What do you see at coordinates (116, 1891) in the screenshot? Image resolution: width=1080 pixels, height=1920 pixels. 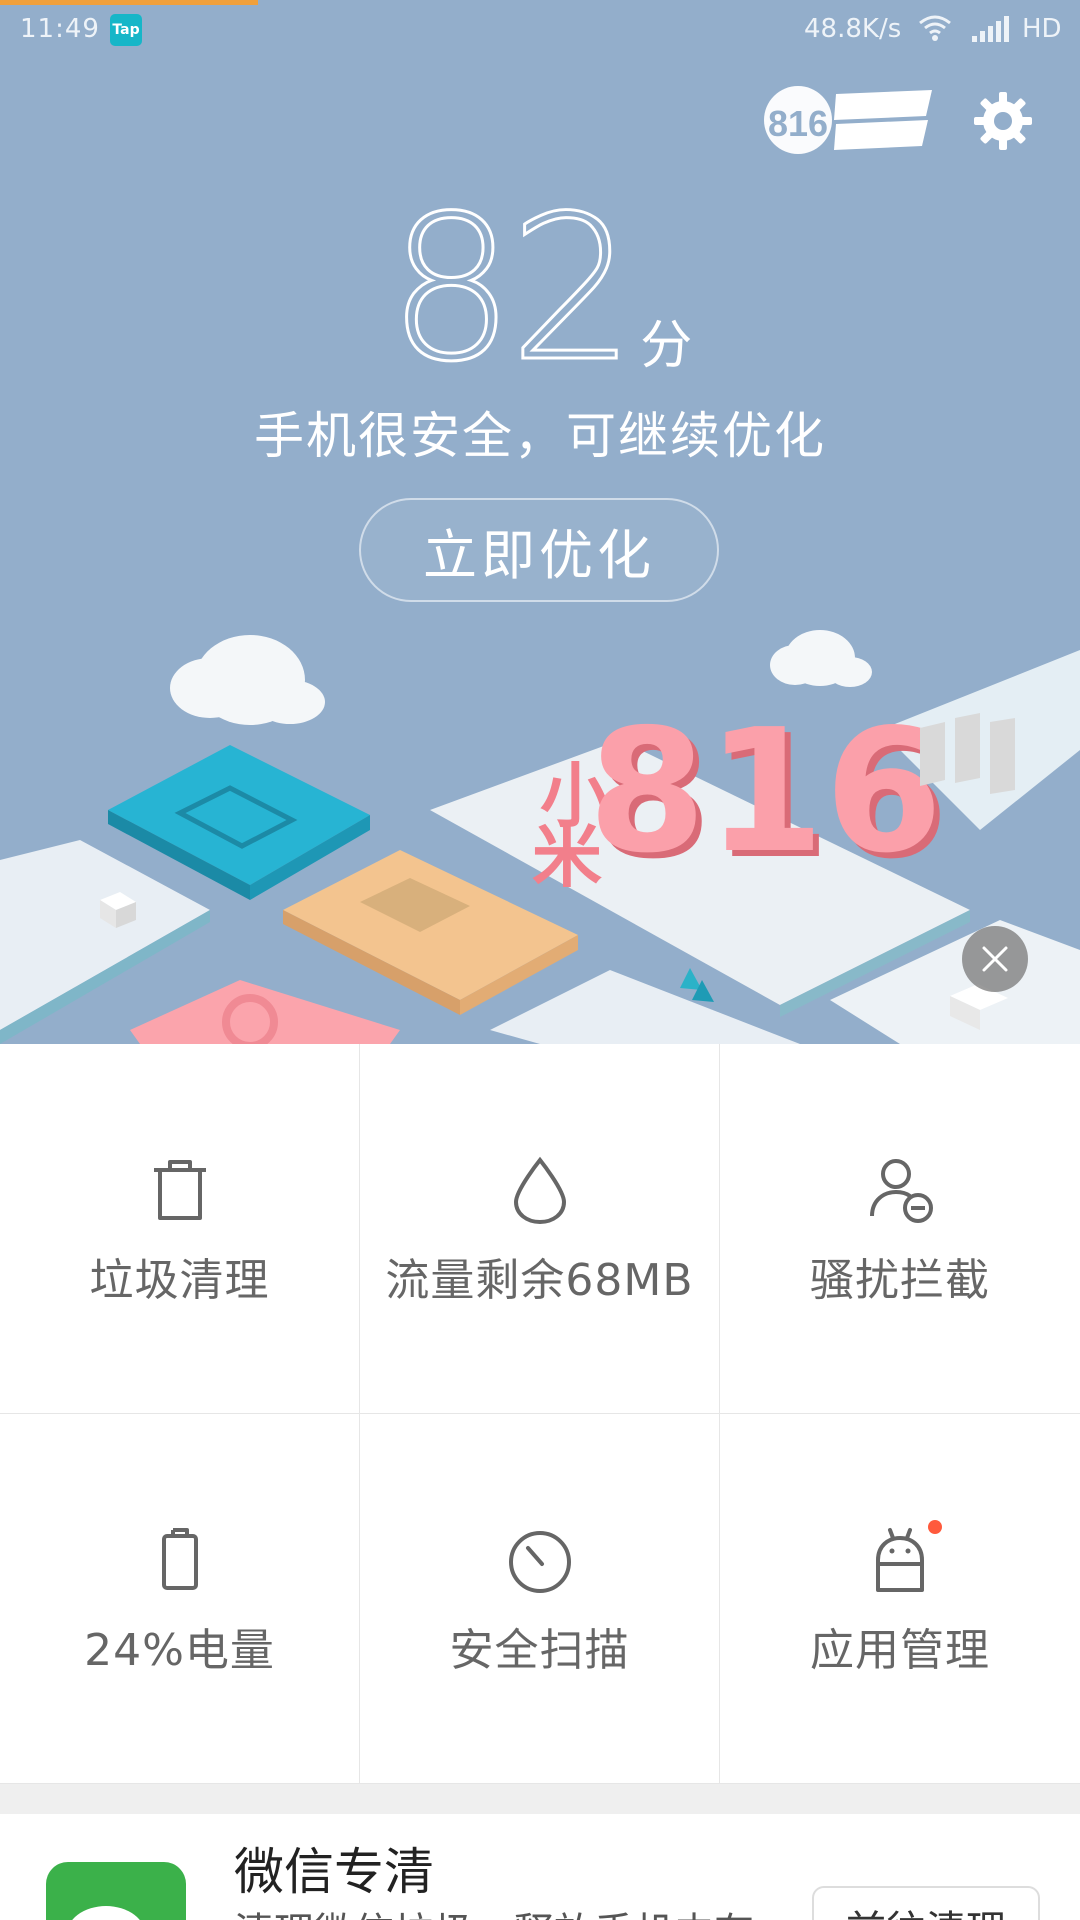 I see `wechat-icon` at bounding box center [116, 1891].